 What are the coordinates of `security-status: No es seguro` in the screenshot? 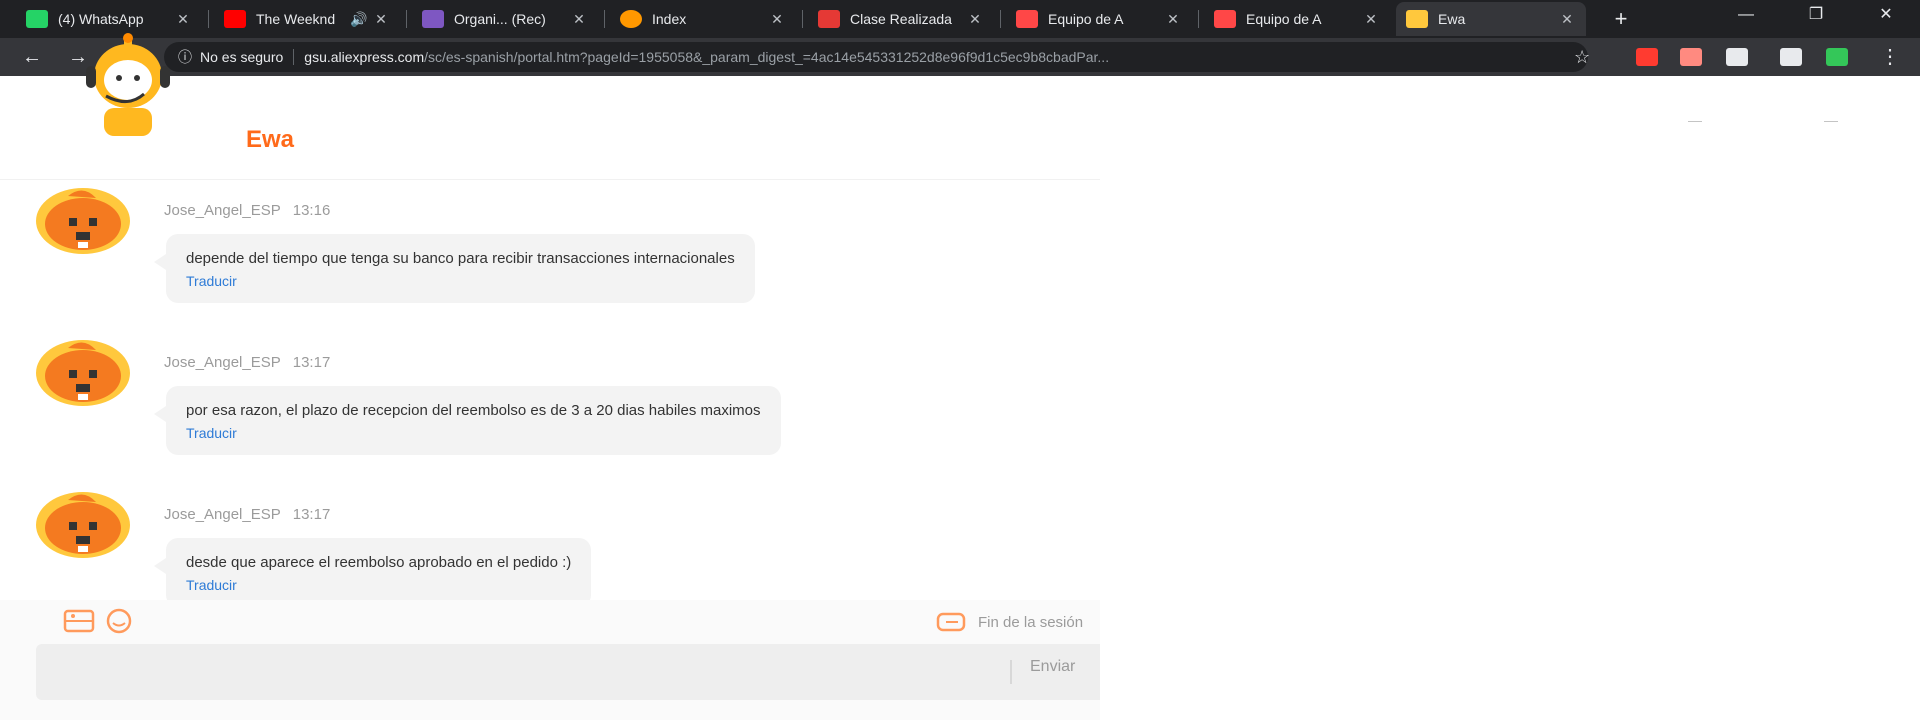 It's located at (241, 57).